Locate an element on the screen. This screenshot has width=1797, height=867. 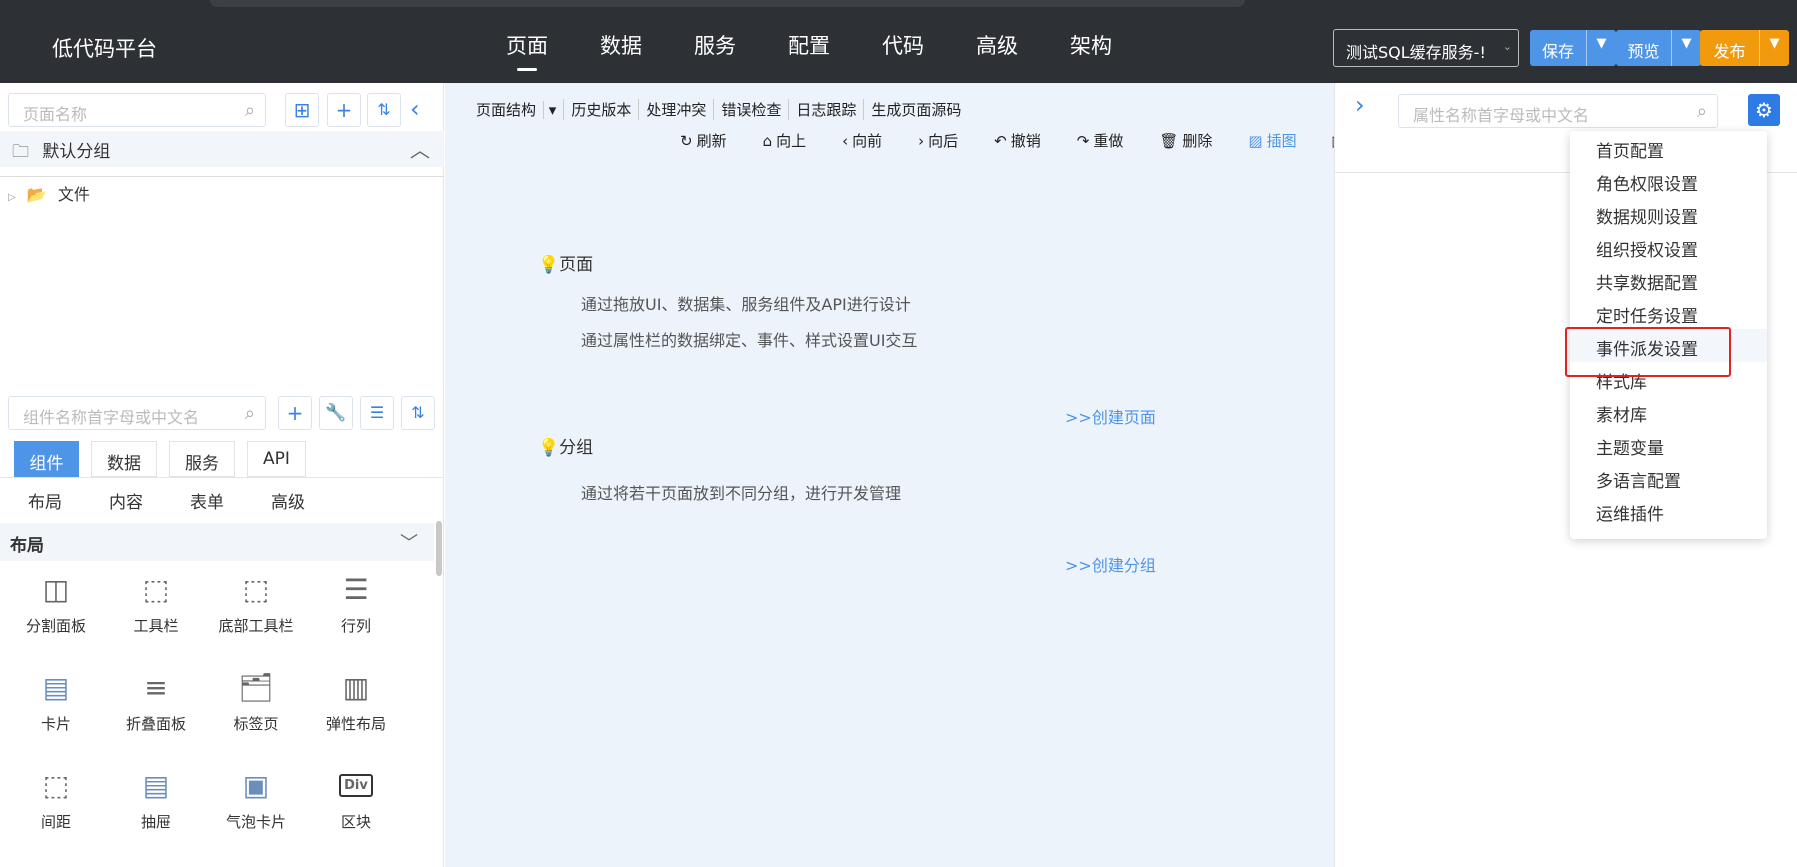
component-drawer: ▤ 抽屉 is located at coordinates (156, 800).